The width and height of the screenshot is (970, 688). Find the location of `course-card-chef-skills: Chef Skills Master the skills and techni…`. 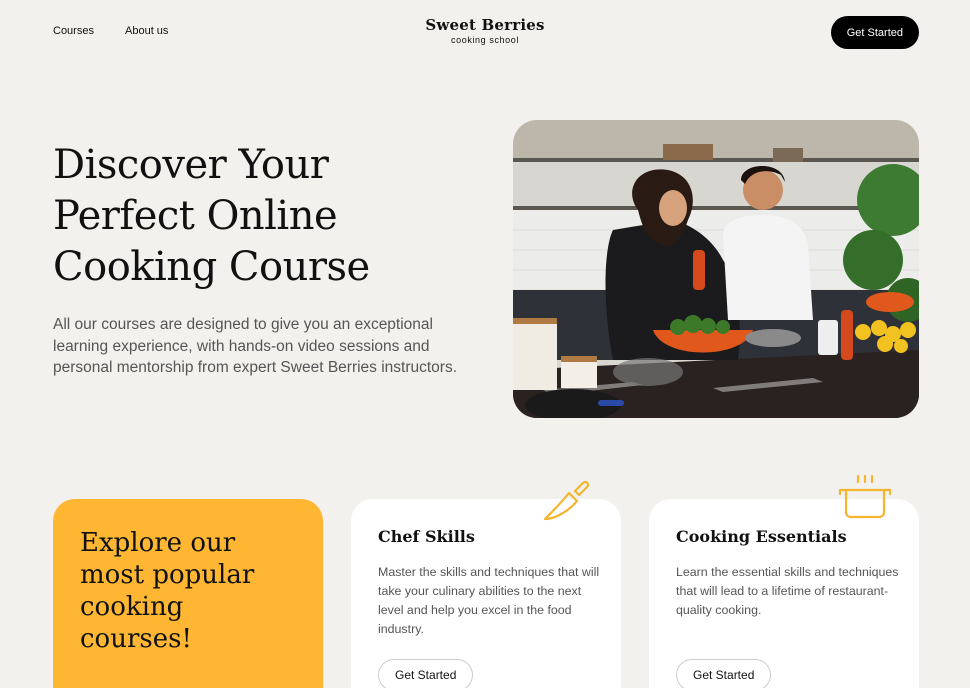

course-card-chef-skills: Chef Skills Master the skills and techni… is located at coordinates (486, 593).